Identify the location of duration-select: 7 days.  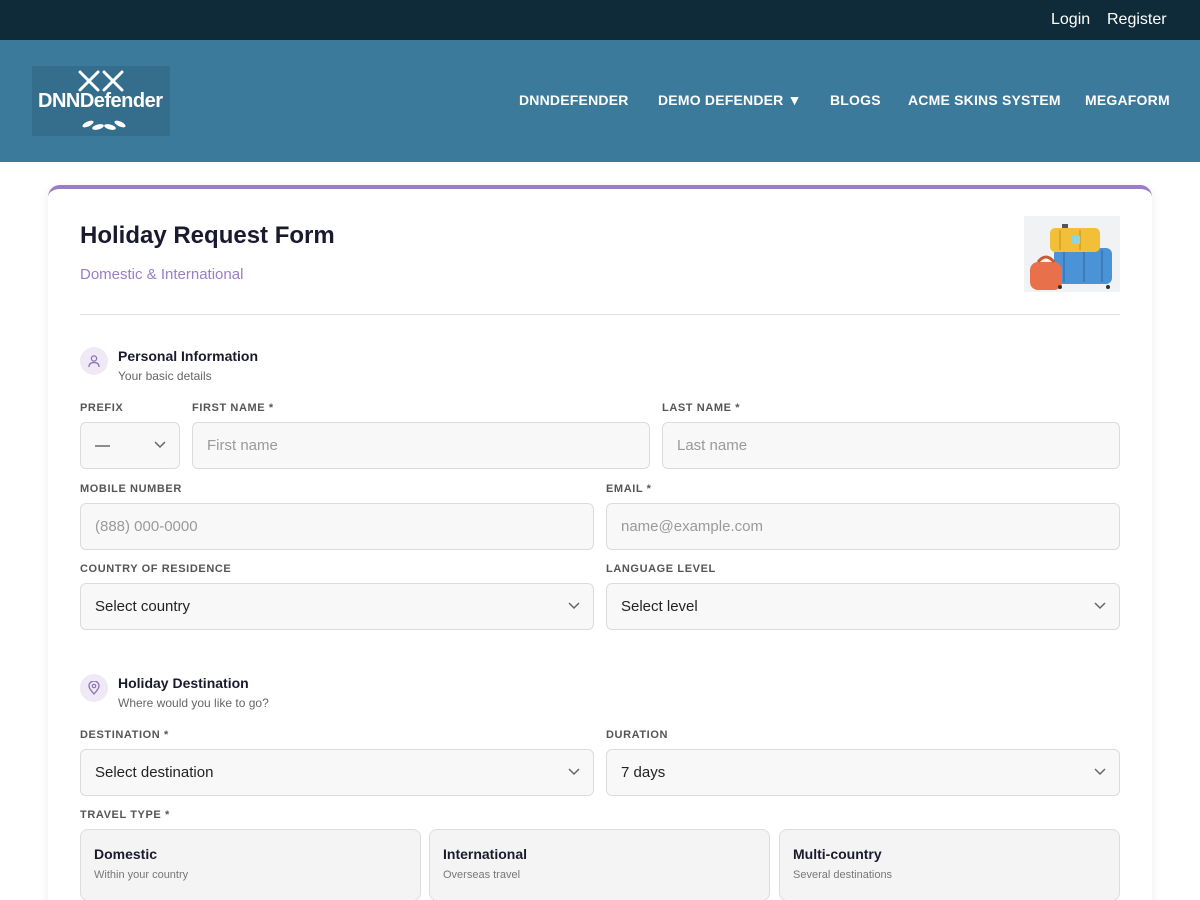
(863, 772).